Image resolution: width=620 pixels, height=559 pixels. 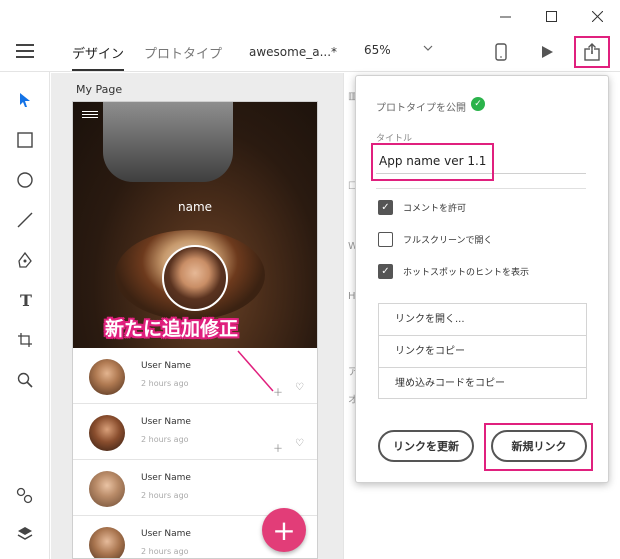 I want to click on profile-avatar, so click(x=195, y=278).